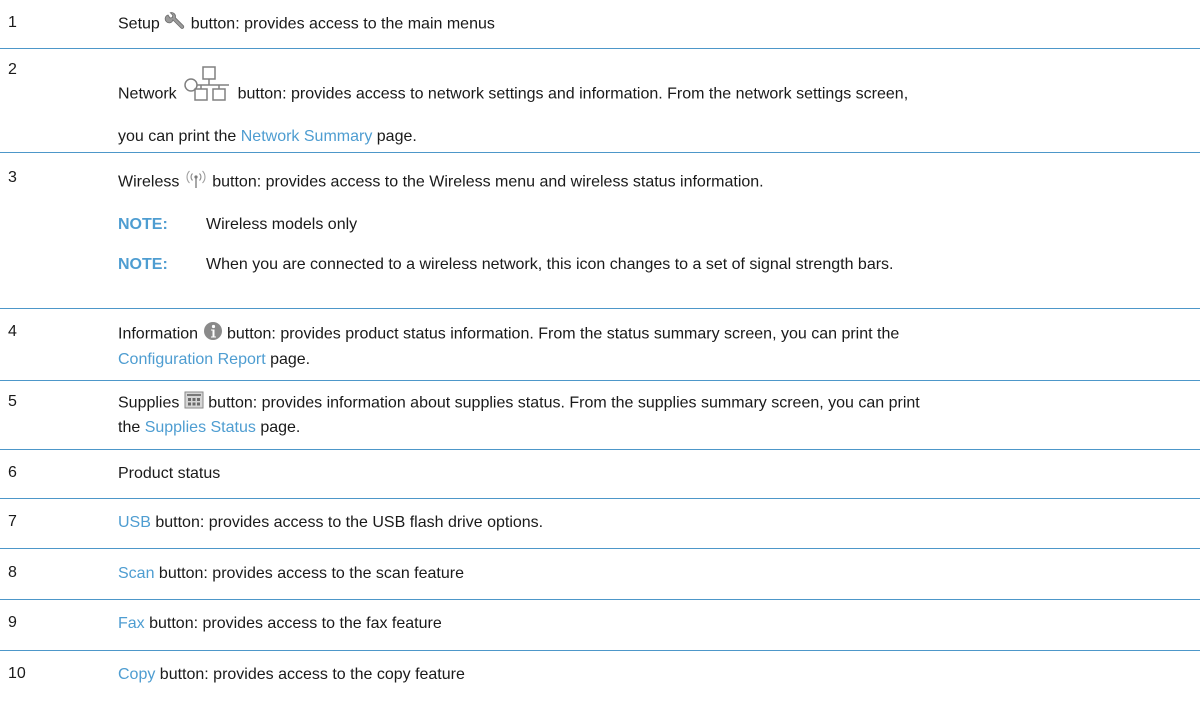 The height and width of the screenshot is (702, 1200). Describe the element at coordinates (12, 622) in the screenshot. I see `row-number: 9` at that location.